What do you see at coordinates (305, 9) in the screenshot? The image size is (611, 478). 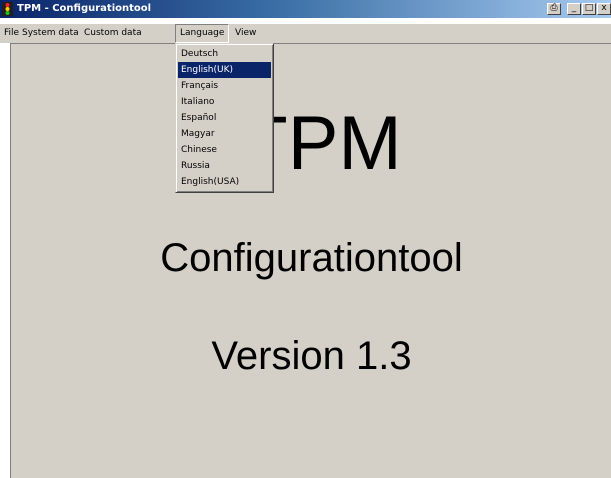 I see `title-bar: TPM - Configurationtool ⎙ _ □ x` at bounding box center [305, 9].